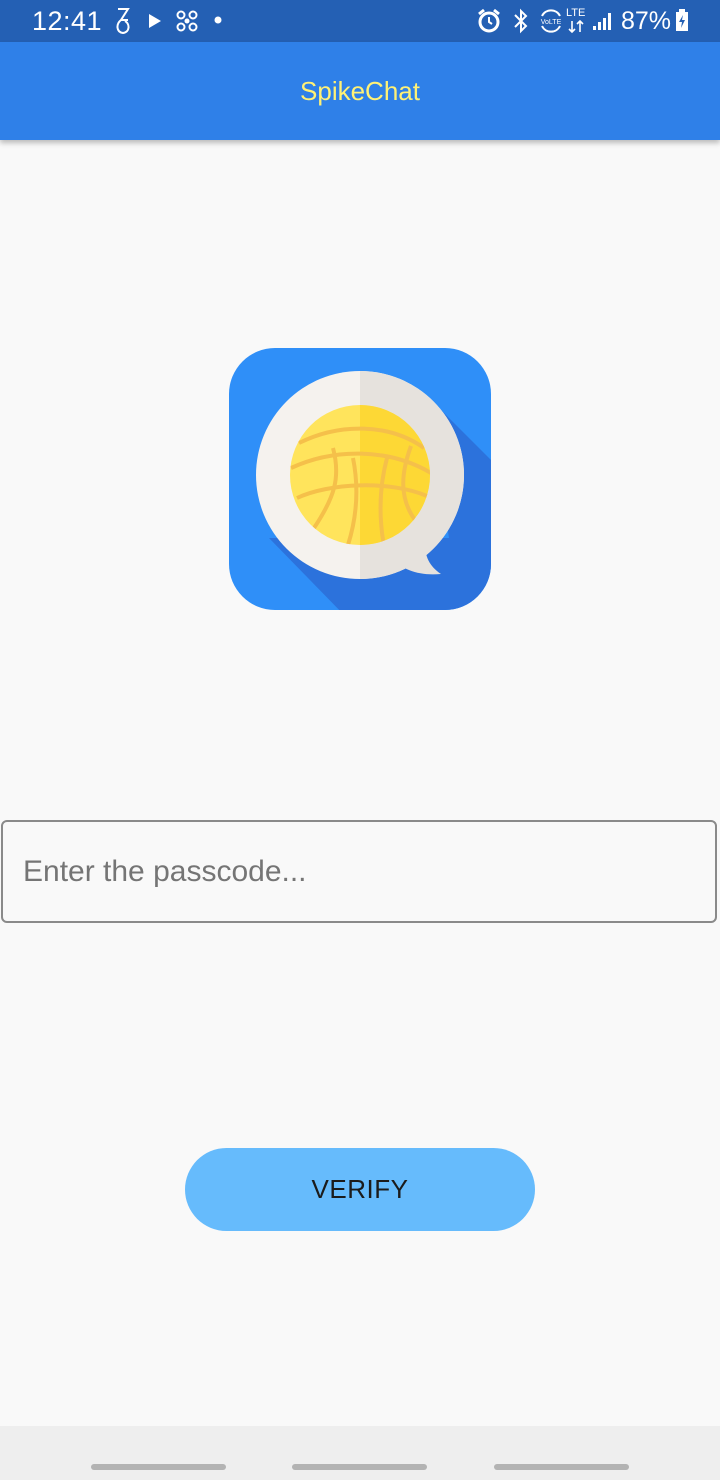 This screenshot has height=1480, width=720. What do you see at coordinates (187, 21) in the screenshot?
I see `fan-icon` at bounding box center [187, 21].